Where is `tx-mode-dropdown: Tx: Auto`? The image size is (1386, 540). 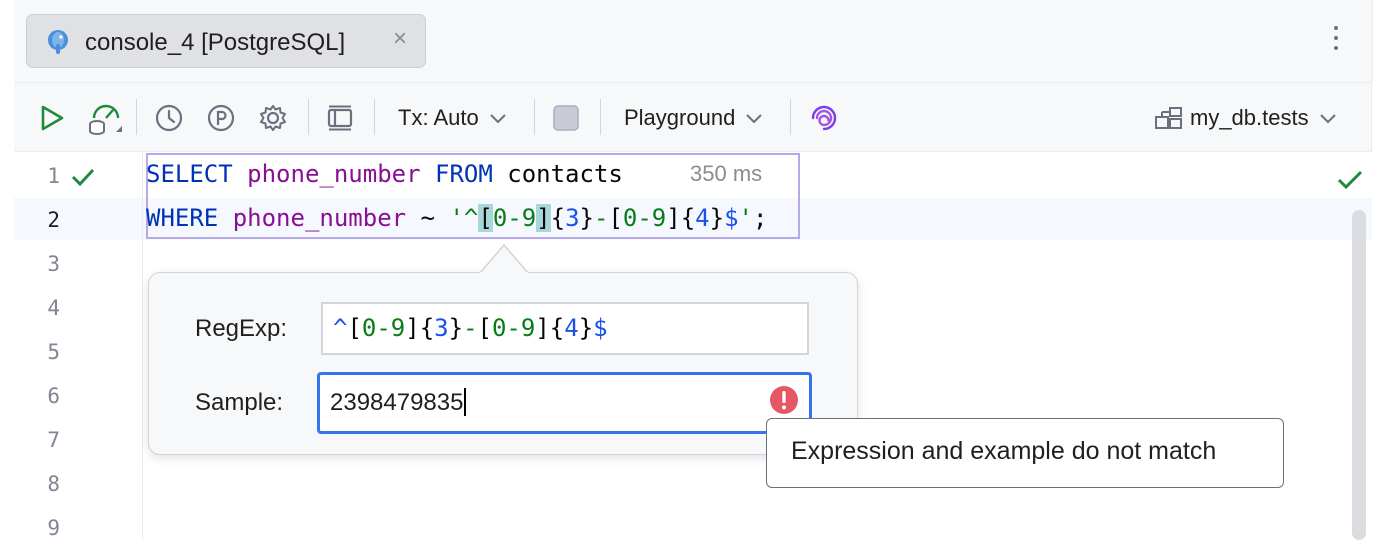 tx-mode-dropdown: Tx: Auto is located at coordinates (452, 118).